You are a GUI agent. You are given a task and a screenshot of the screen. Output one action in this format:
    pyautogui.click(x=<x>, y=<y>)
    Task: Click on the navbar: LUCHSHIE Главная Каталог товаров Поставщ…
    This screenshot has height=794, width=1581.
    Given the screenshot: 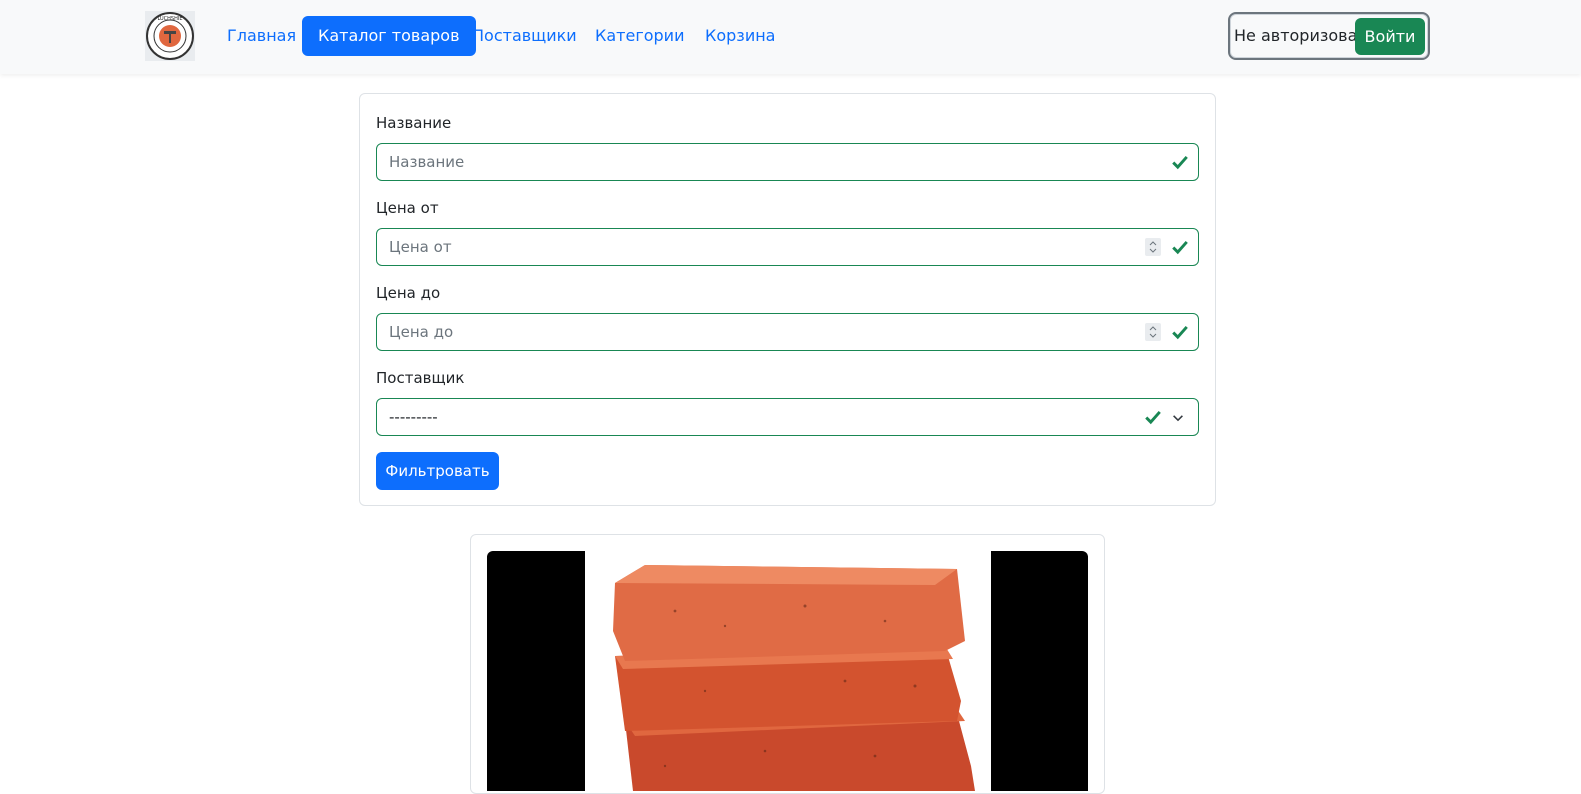 What is the action you would take?
    pyautogui.click(x=790, y=37)
    